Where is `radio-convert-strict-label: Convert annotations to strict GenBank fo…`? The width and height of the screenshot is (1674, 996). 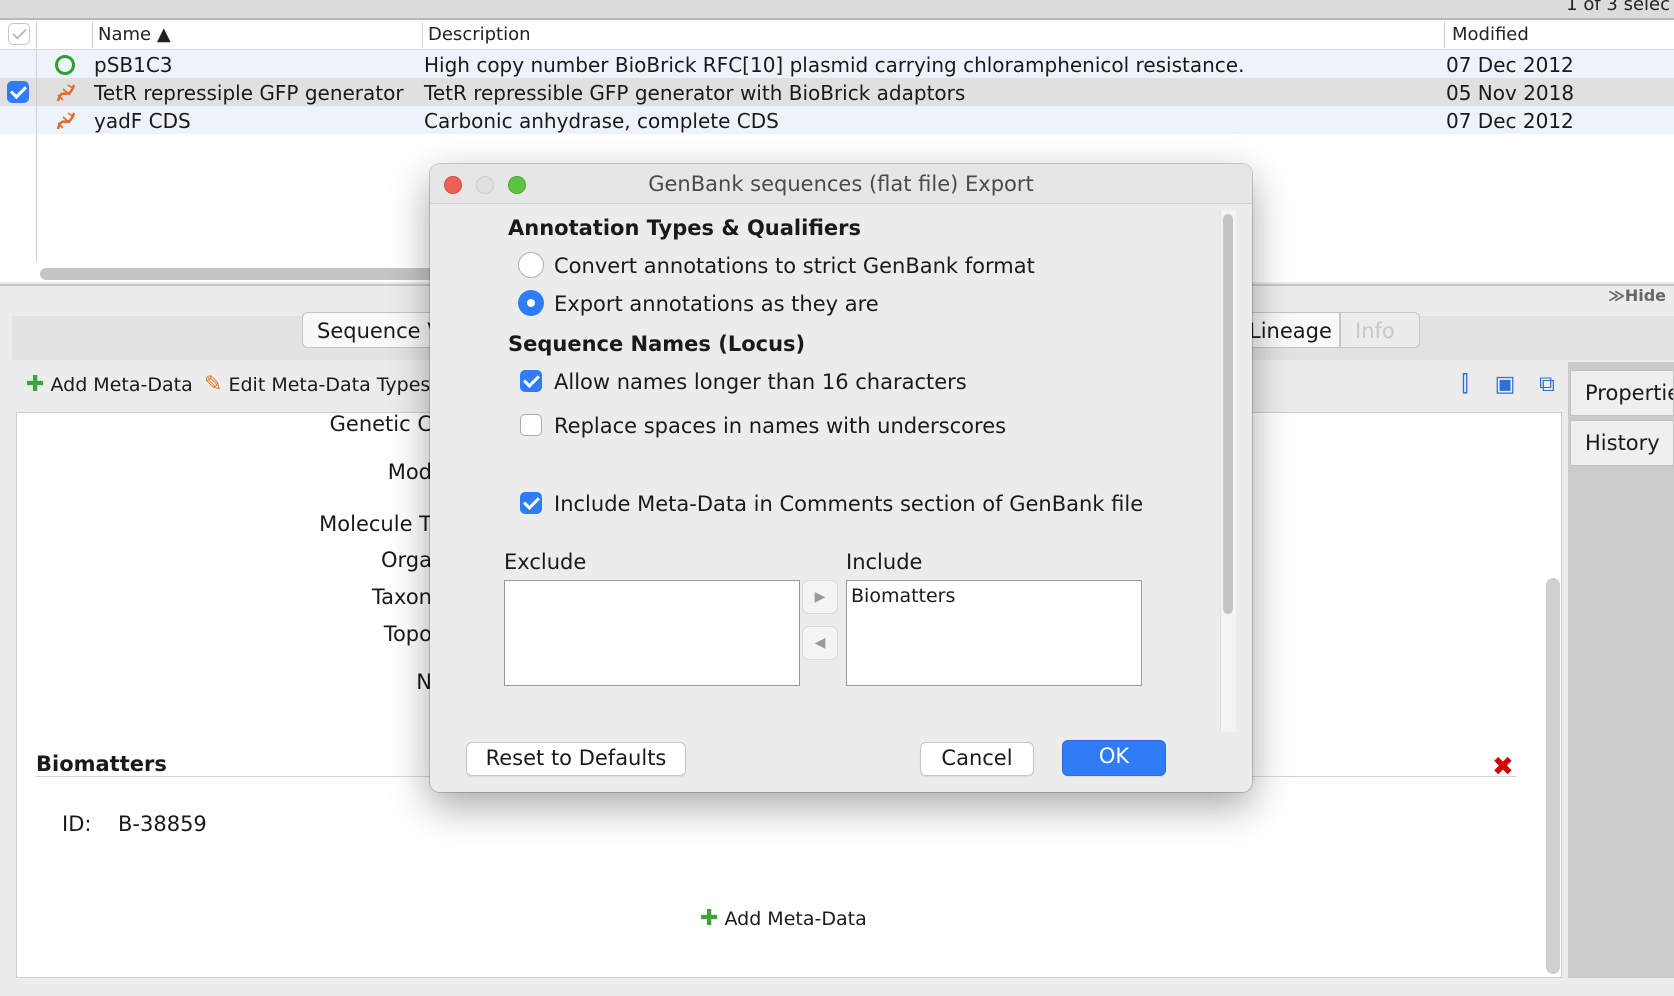 radio-convert-strict-label: Convert annotations to strict GenBank fo… is located at coordinates (794, 266).